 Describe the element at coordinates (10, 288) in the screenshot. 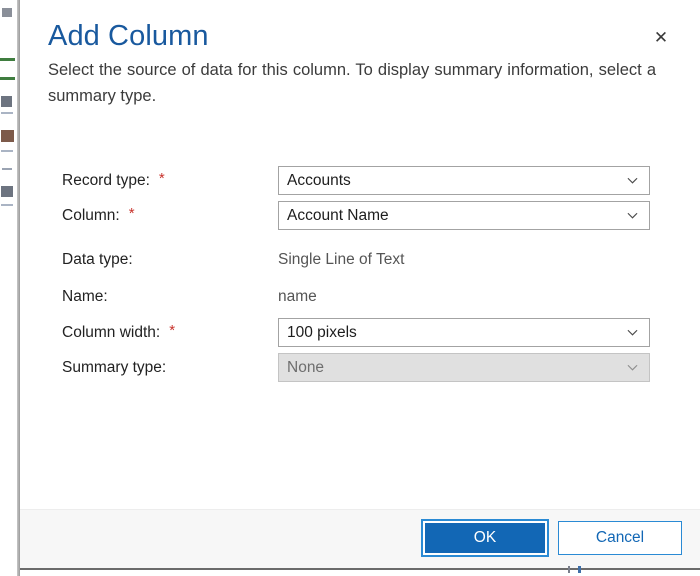

I see `background-page` at that location.